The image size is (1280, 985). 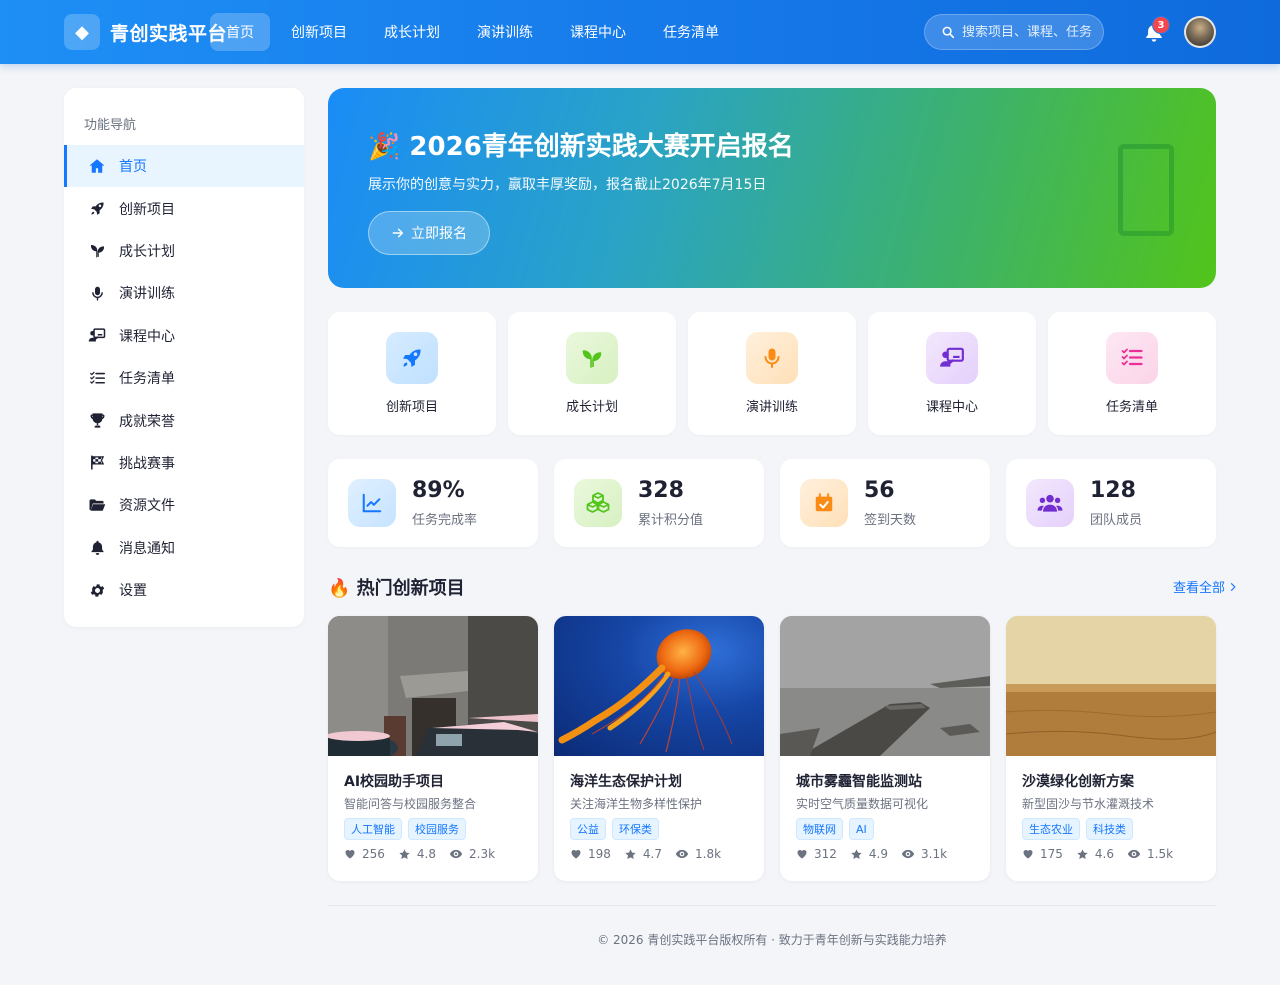 I want to click on project-tag: 科技类, so click(x=1109, y=829).